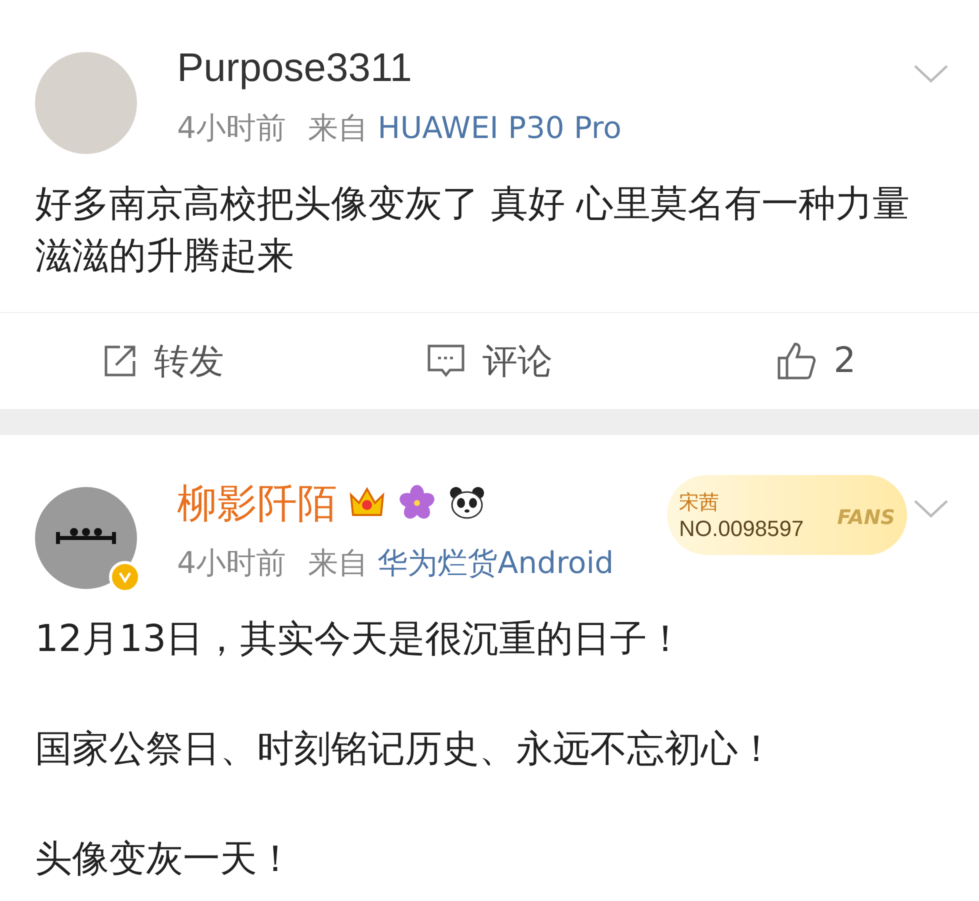 This screenshot has width=979, height=901. I want to click on check-v-icon, so click(125, 577).